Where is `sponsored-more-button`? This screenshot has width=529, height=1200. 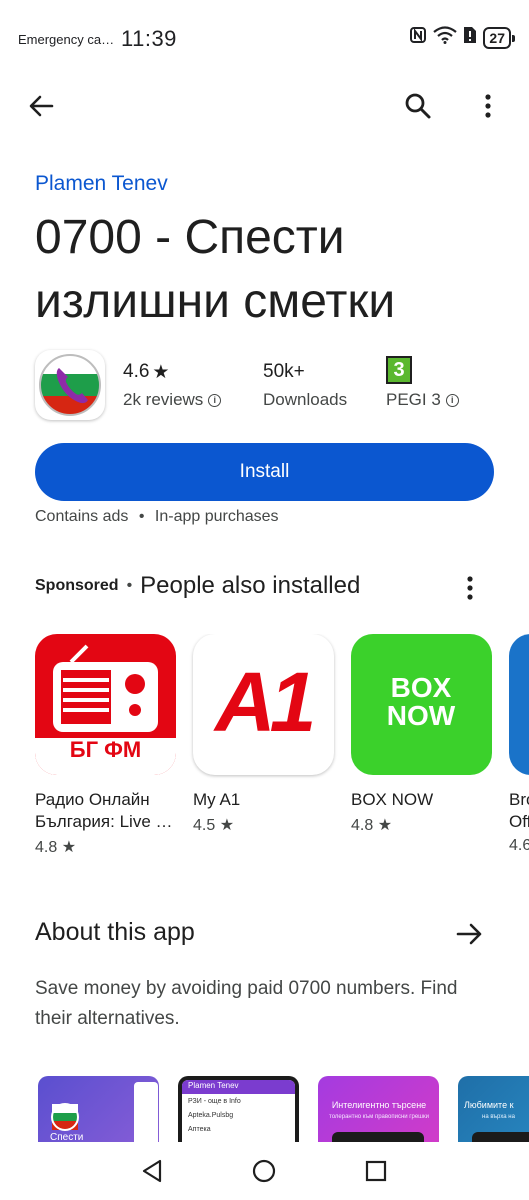 sponsored-more-button is located at coordinates (470, 588).